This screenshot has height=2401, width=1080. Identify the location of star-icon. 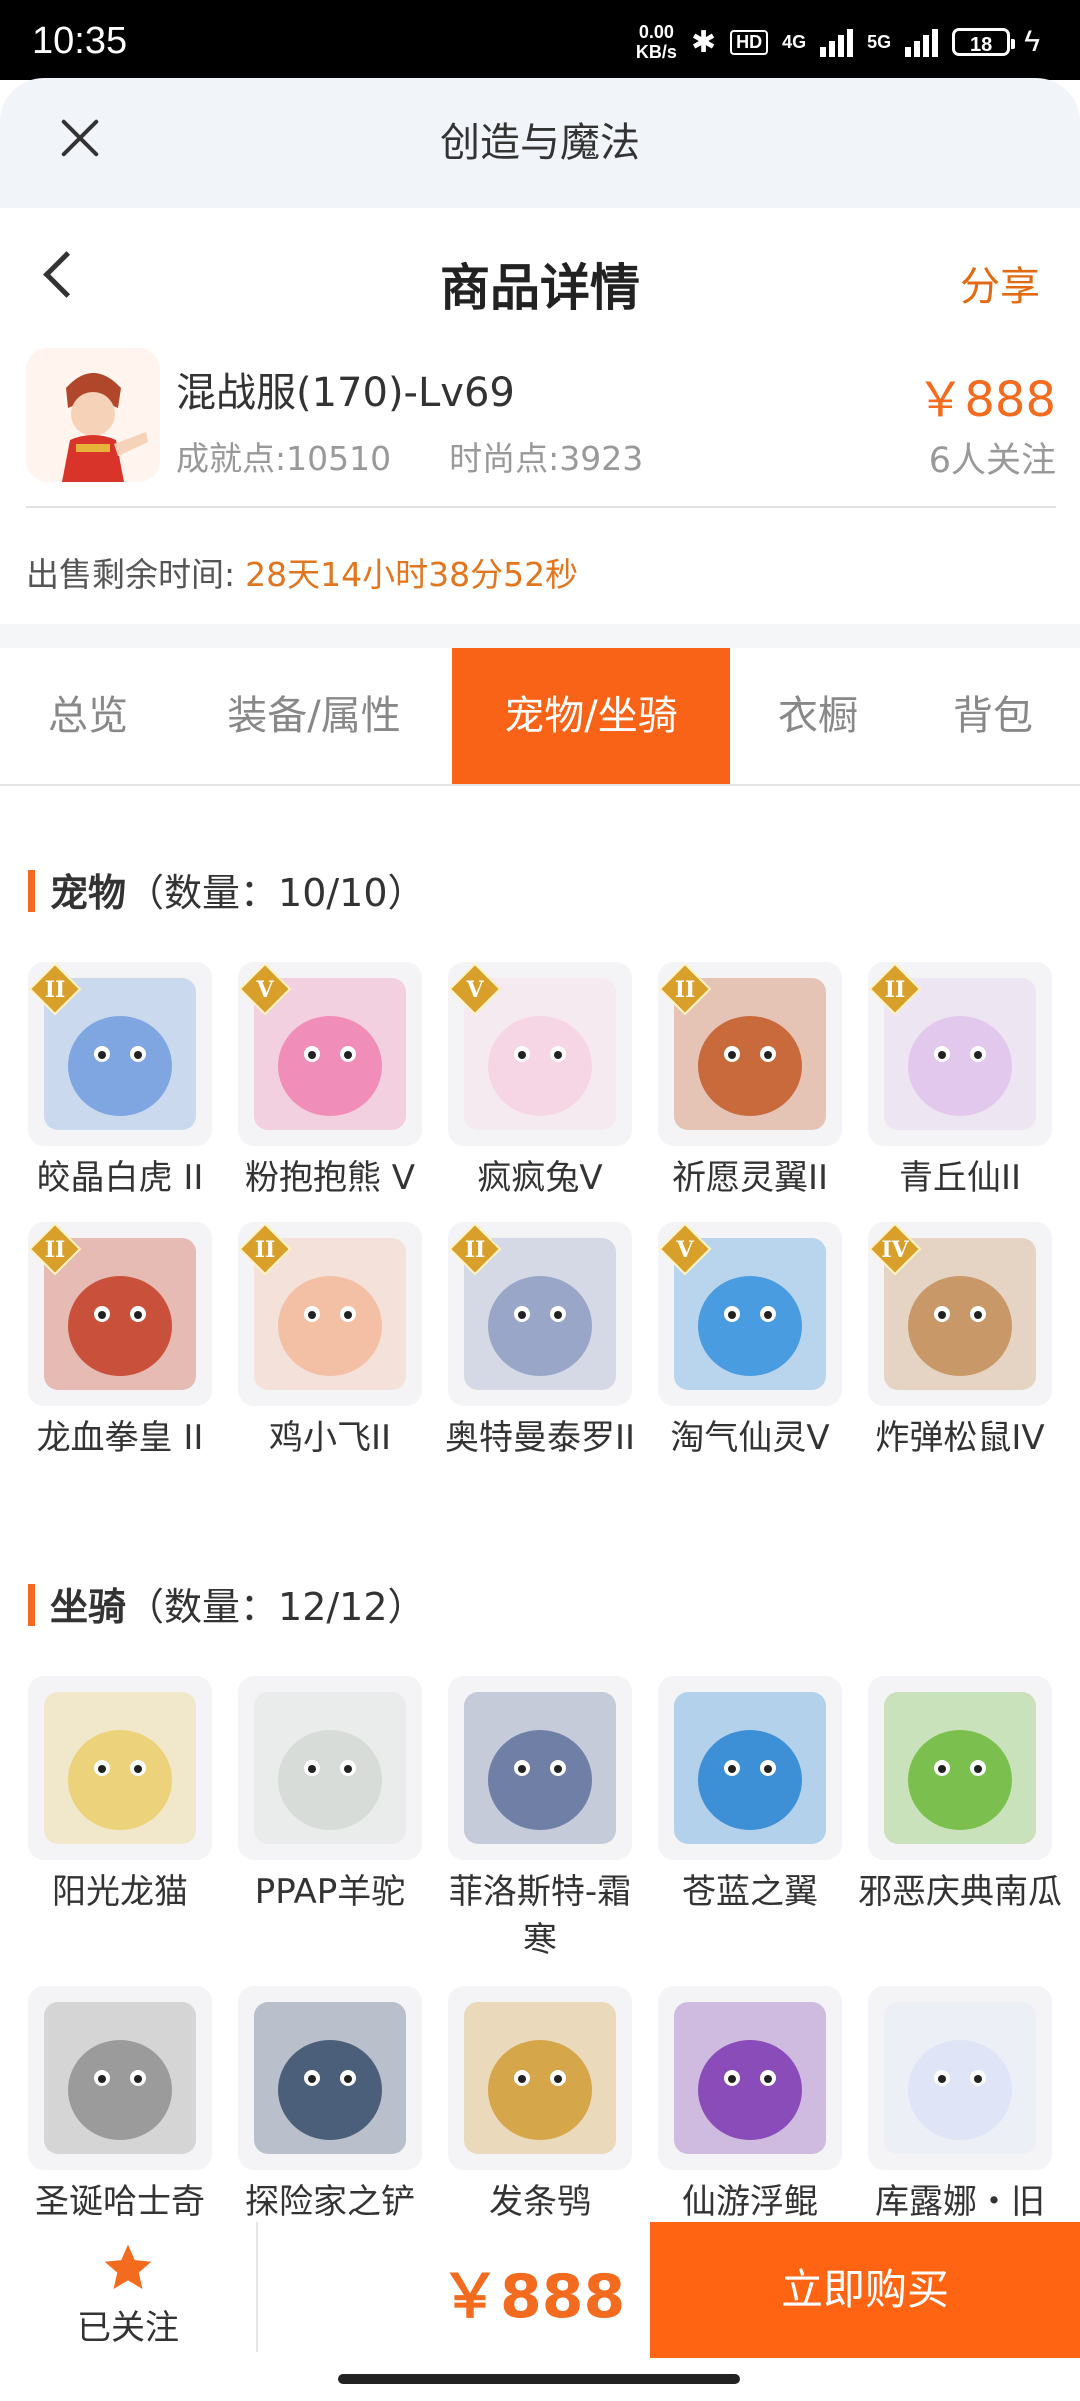
(128, 2266).